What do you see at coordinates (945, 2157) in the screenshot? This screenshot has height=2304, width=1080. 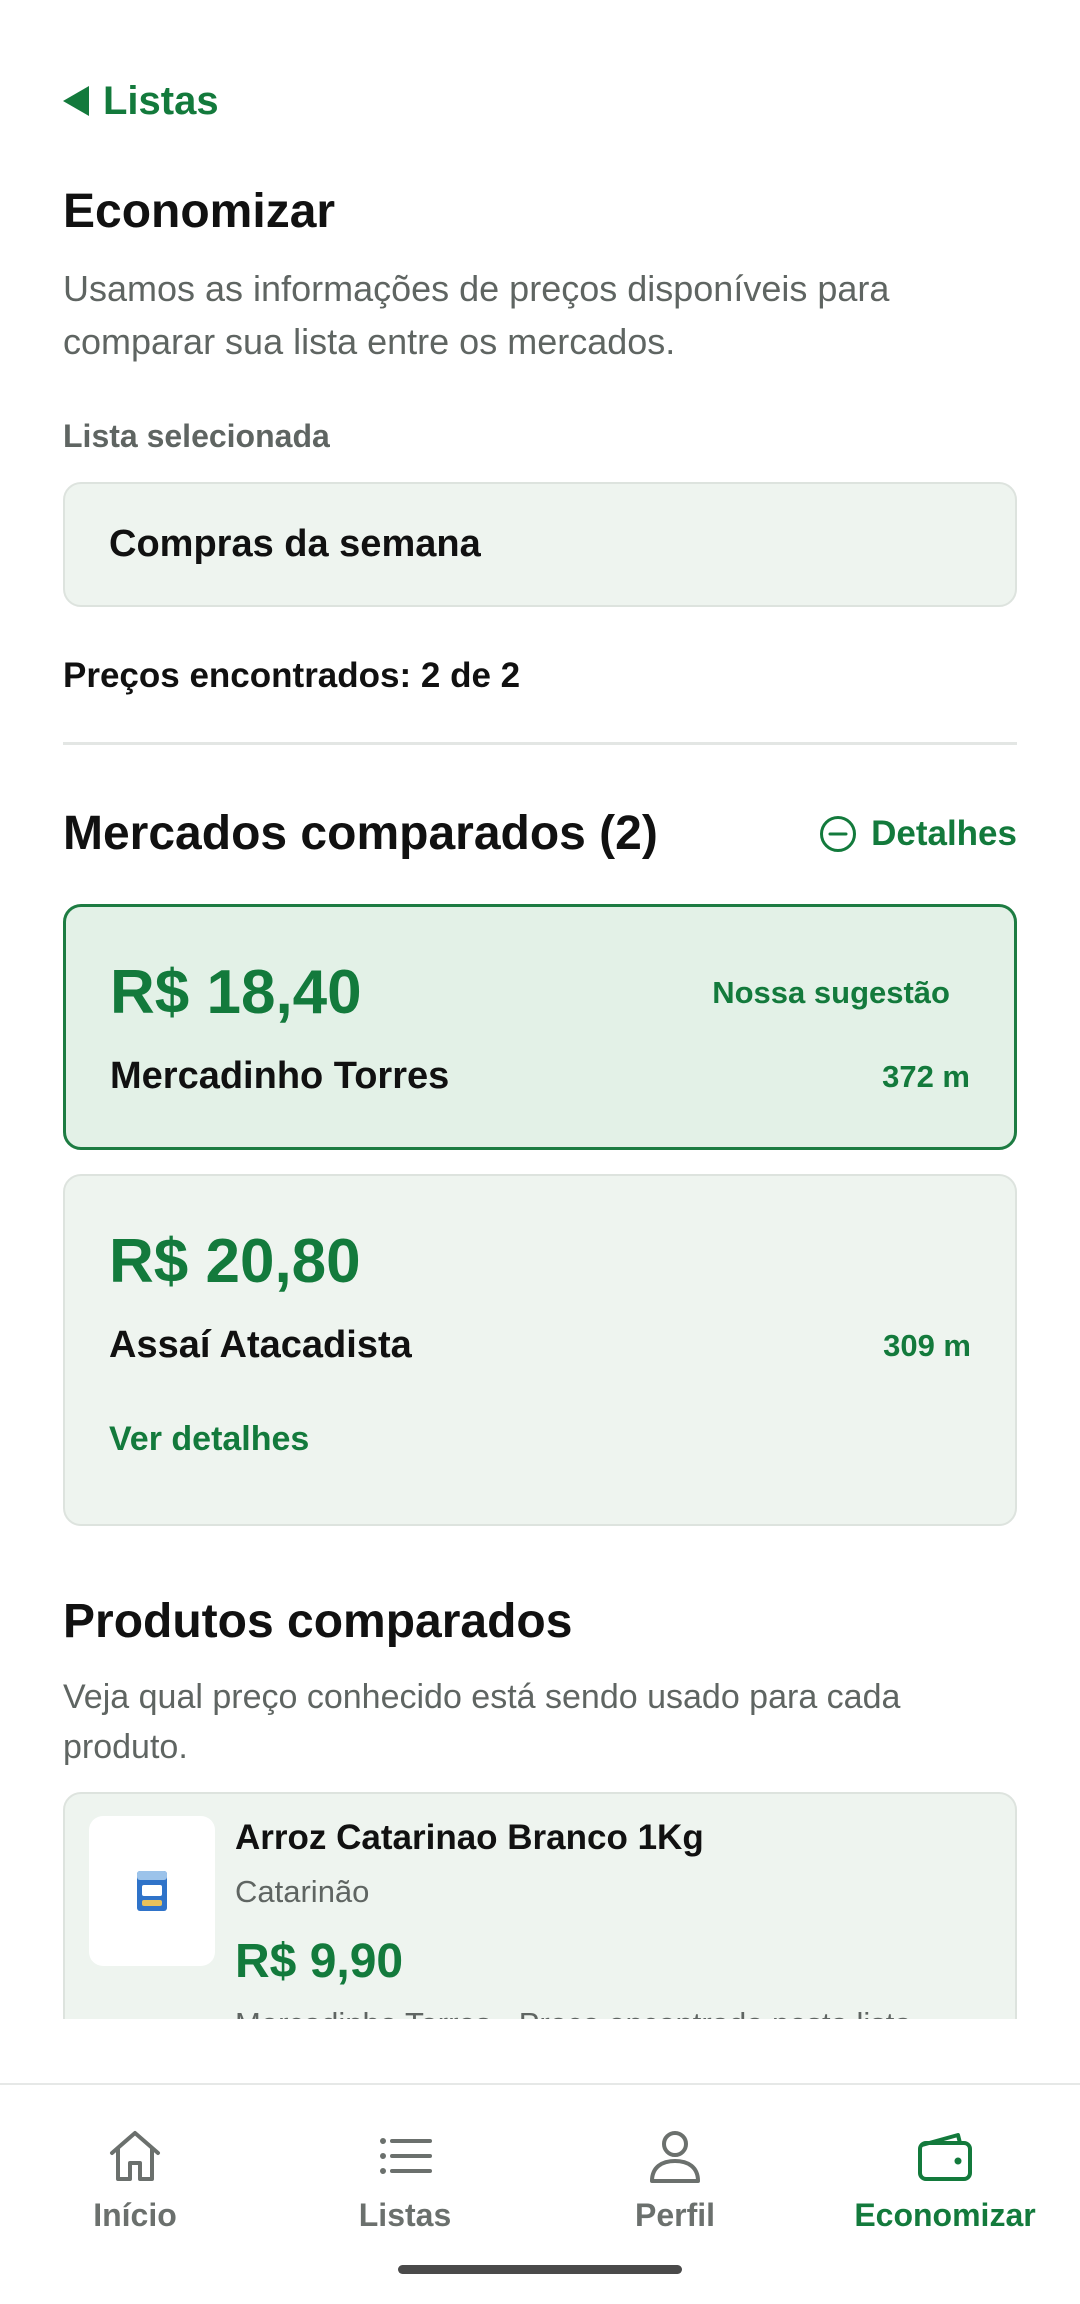 I see `wallet-icon` at bounding box center [945, 2157].